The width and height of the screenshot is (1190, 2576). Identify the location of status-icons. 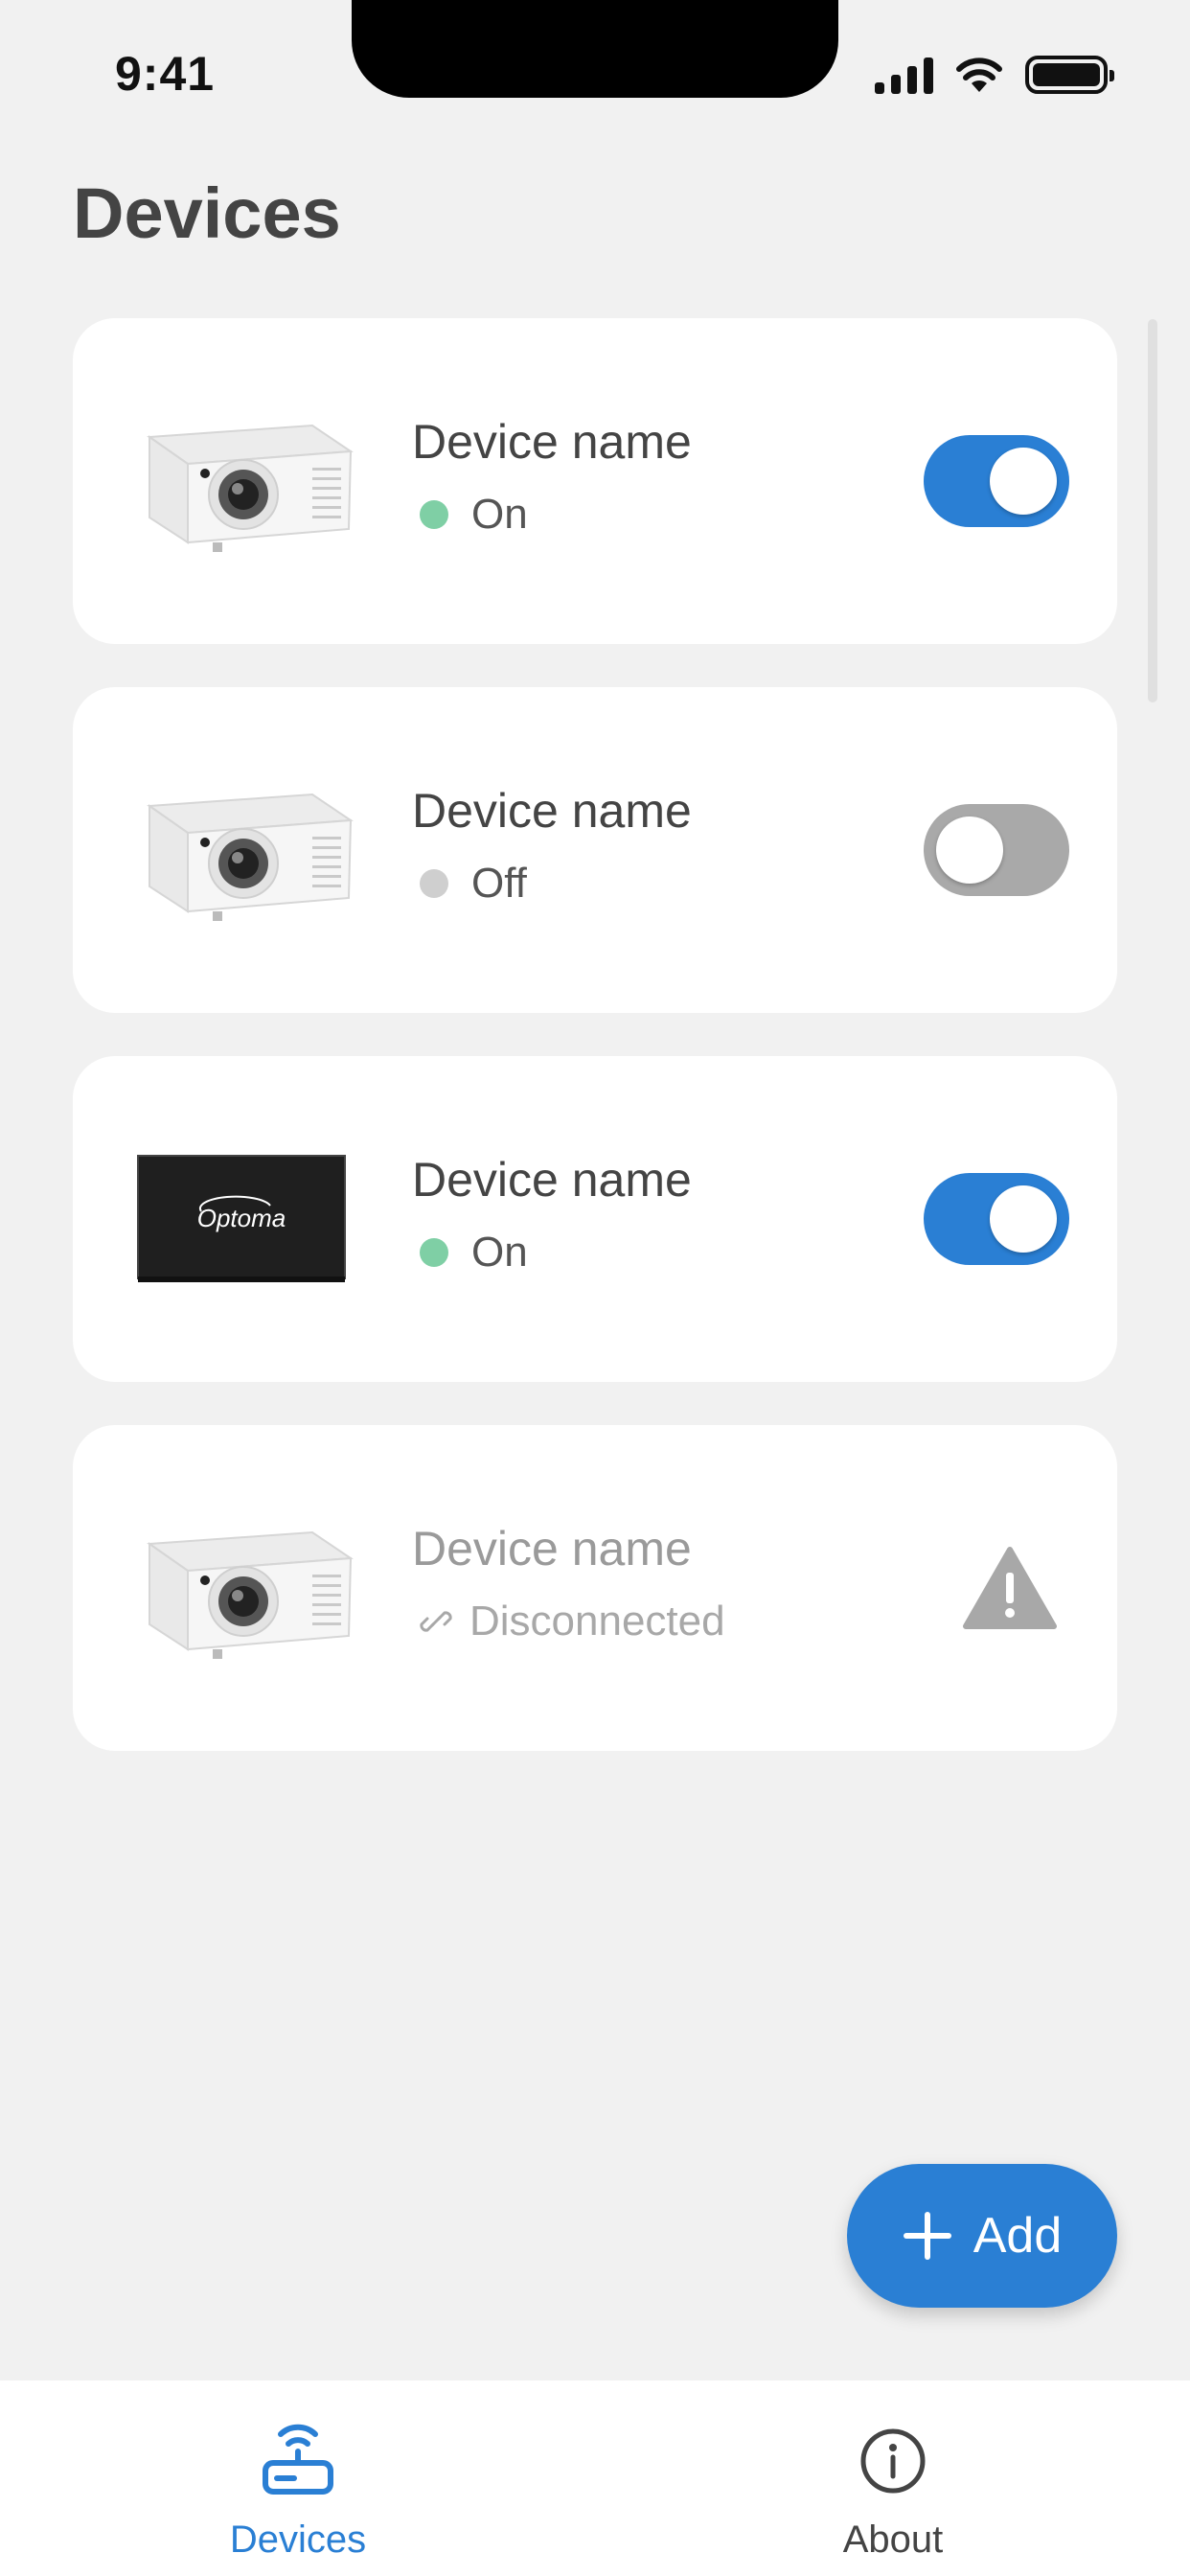
(995, 75).